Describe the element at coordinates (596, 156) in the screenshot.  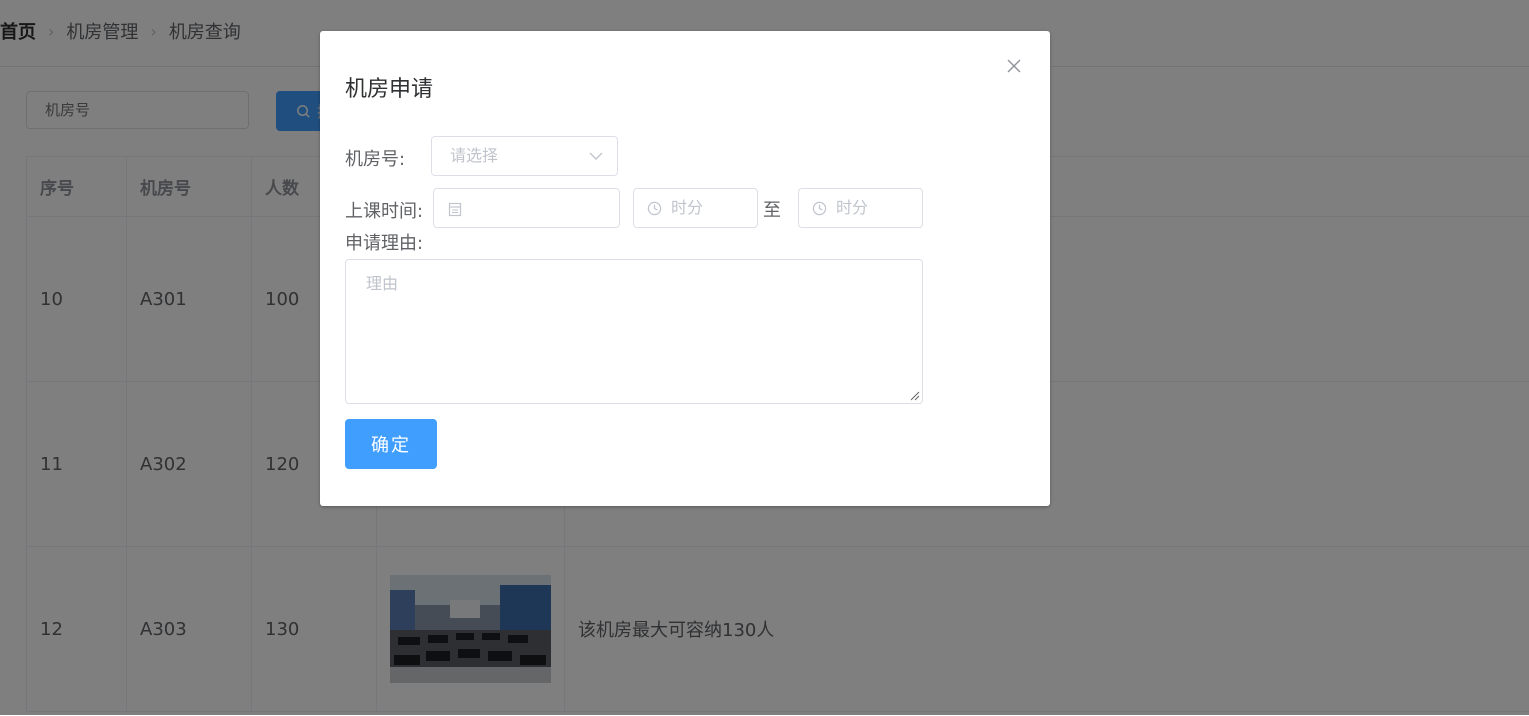
I see `chevron-down-icon` at that location.